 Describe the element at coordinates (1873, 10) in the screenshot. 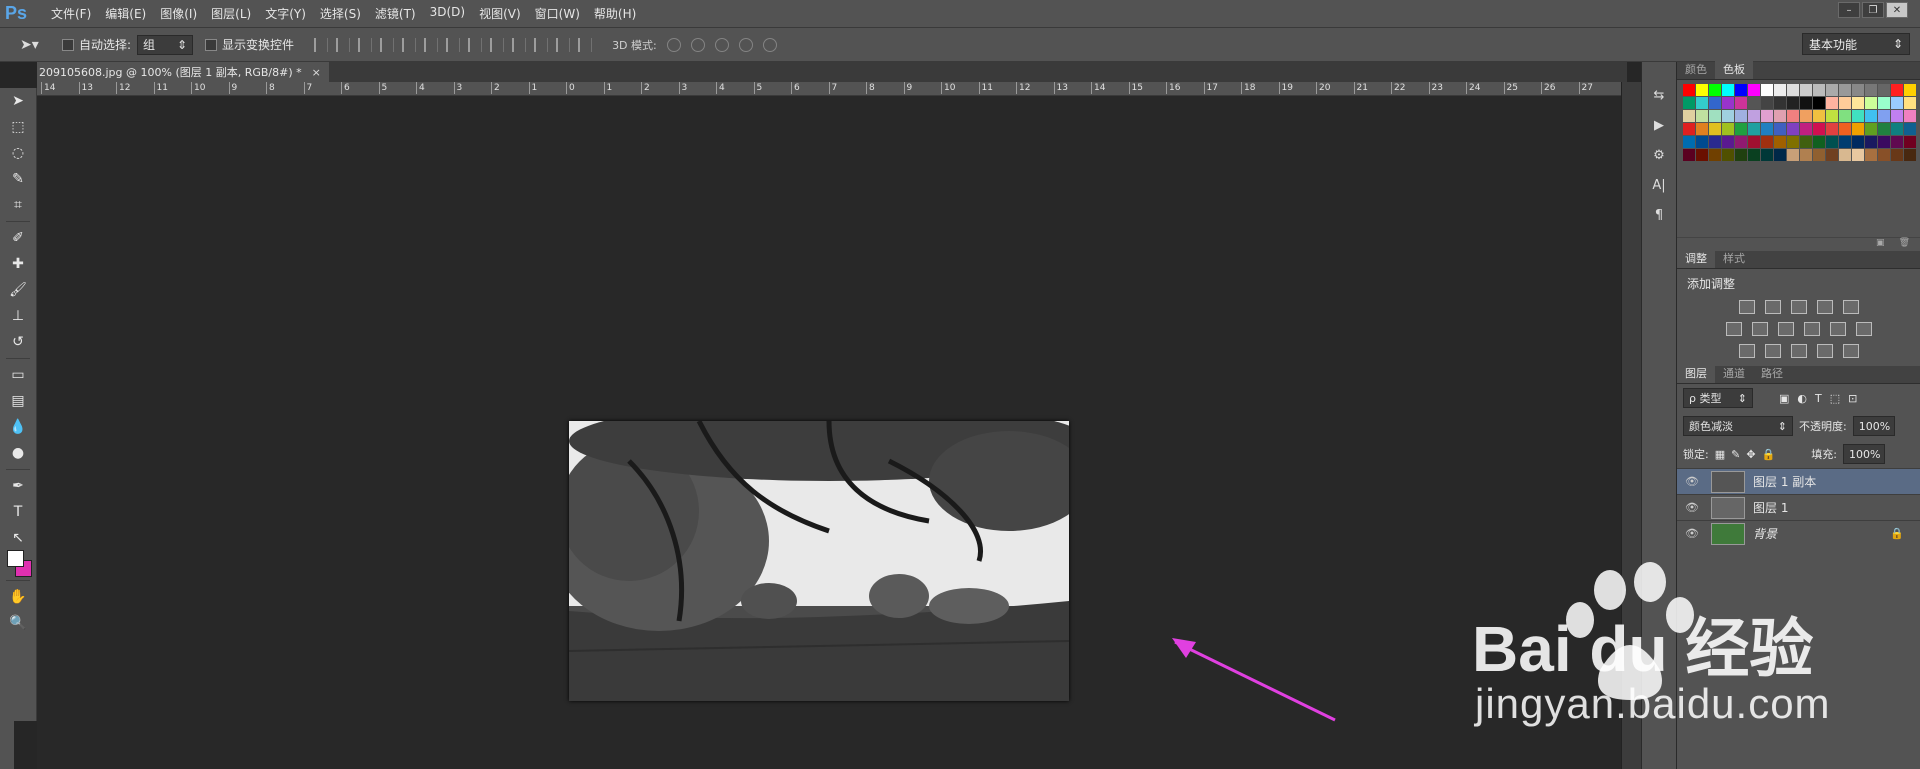

I see `restore-button: ❐` at that location.